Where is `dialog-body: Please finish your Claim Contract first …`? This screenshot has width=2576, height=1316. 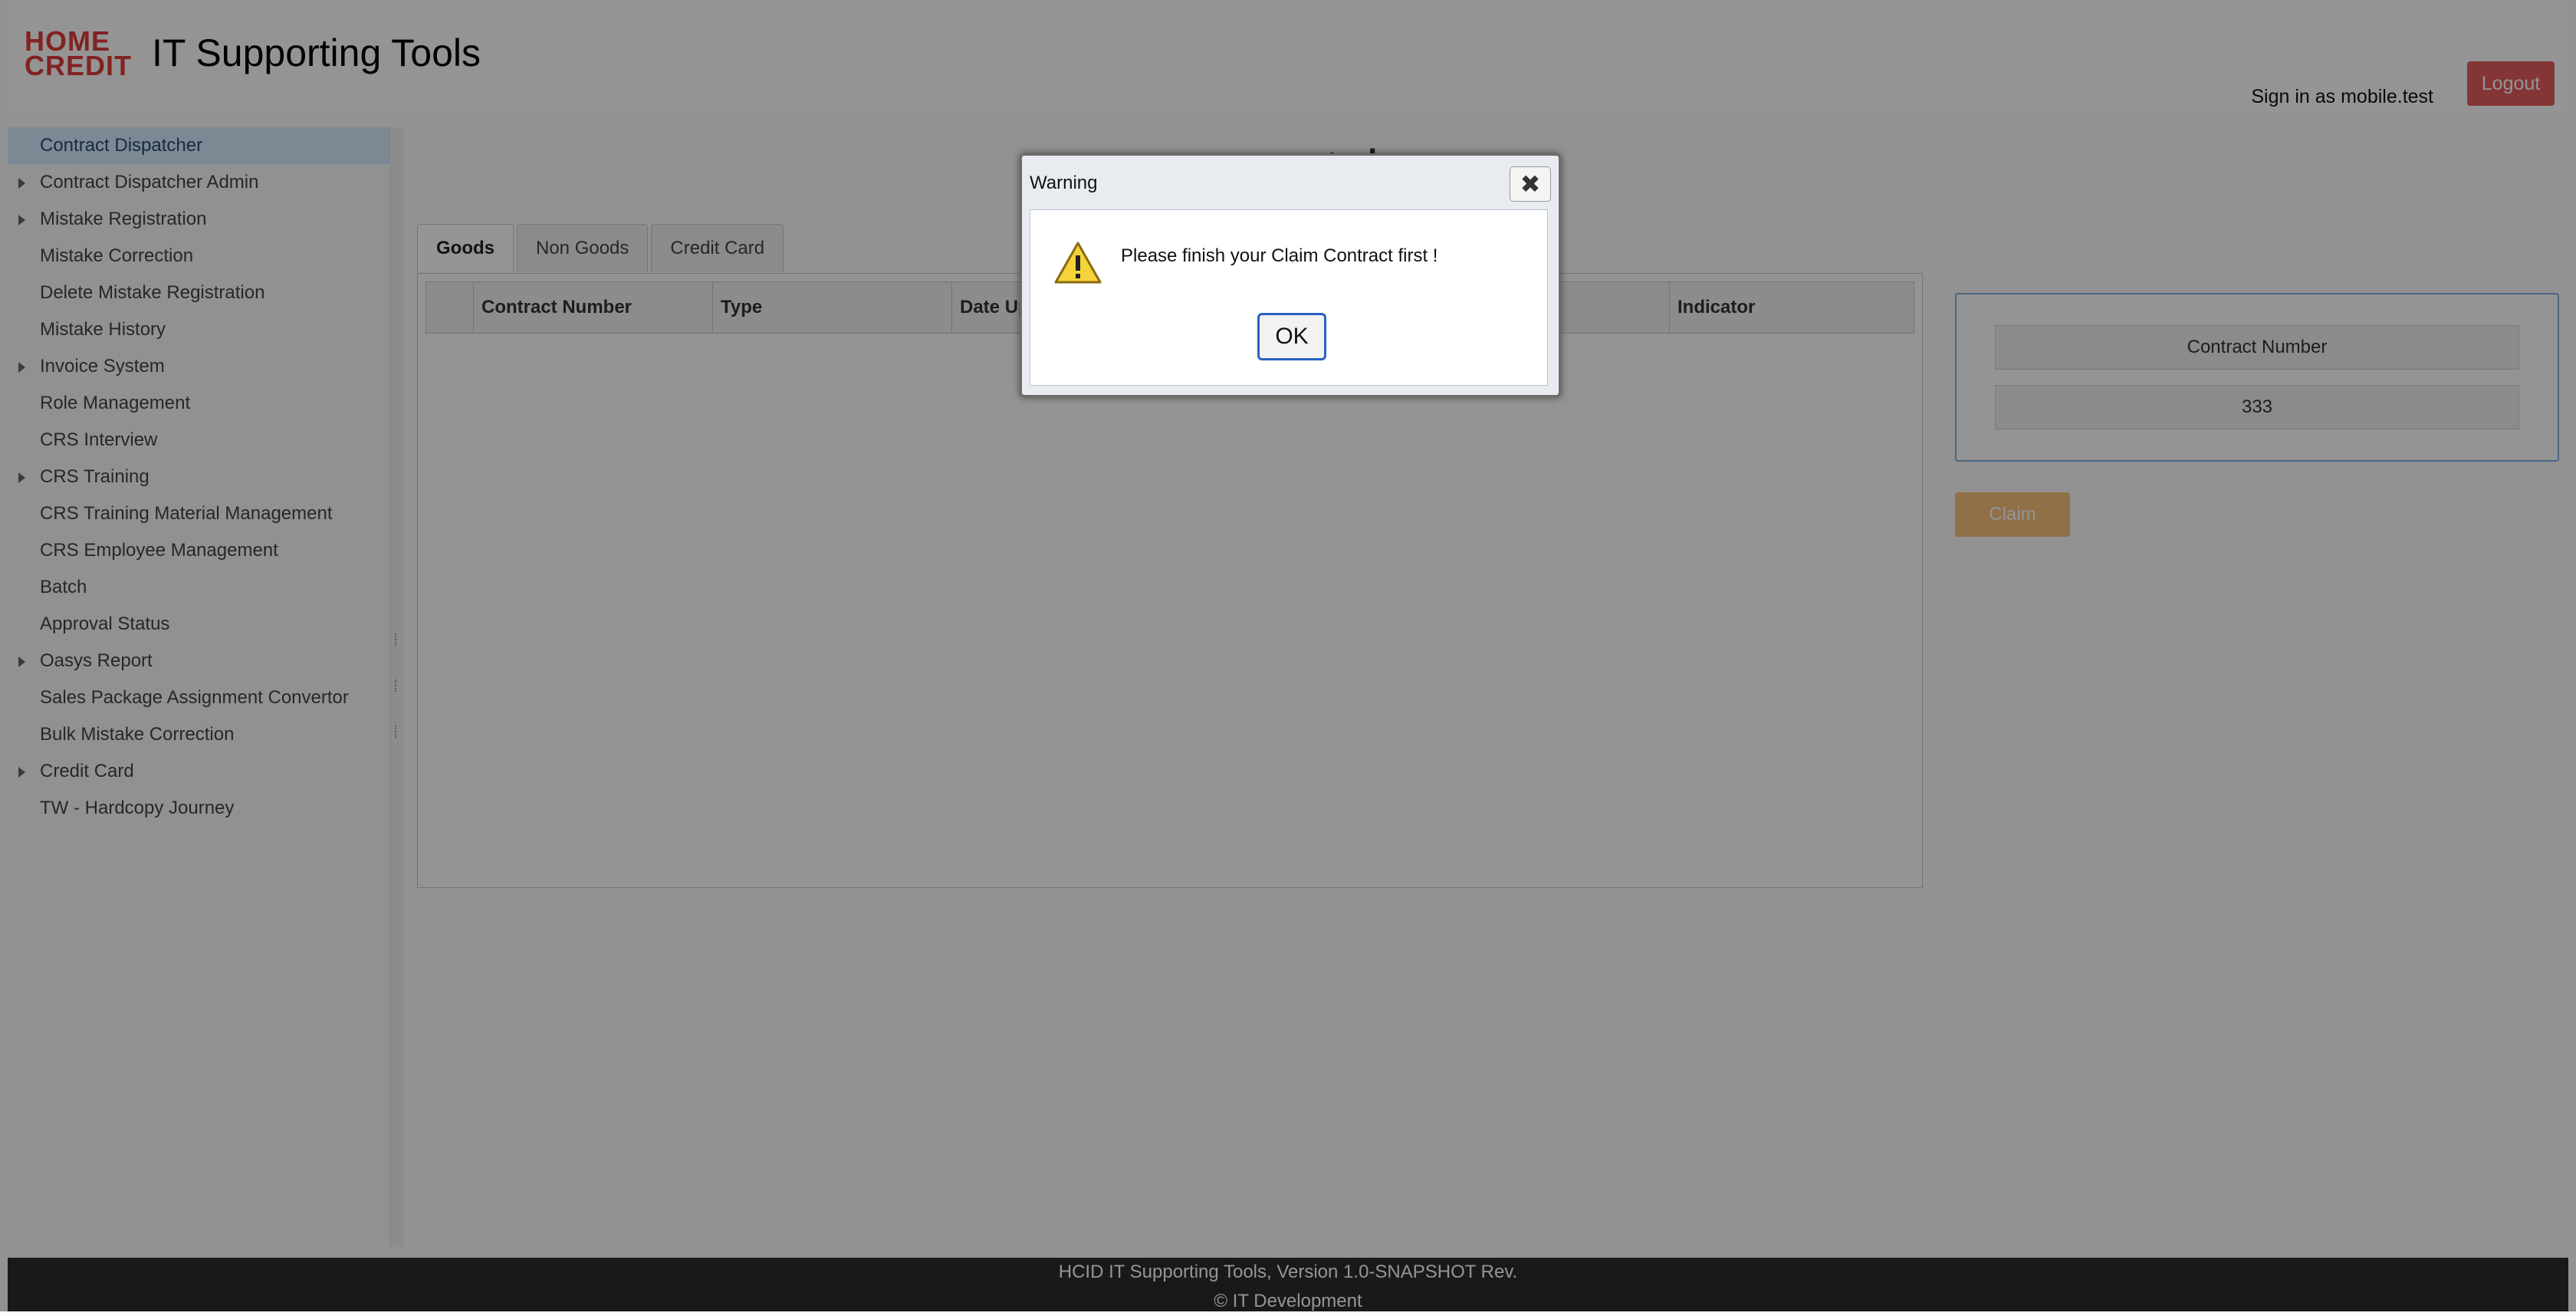
dialog-body: Please finish your Claim Contract first … is located at coordinates (1289, 297).